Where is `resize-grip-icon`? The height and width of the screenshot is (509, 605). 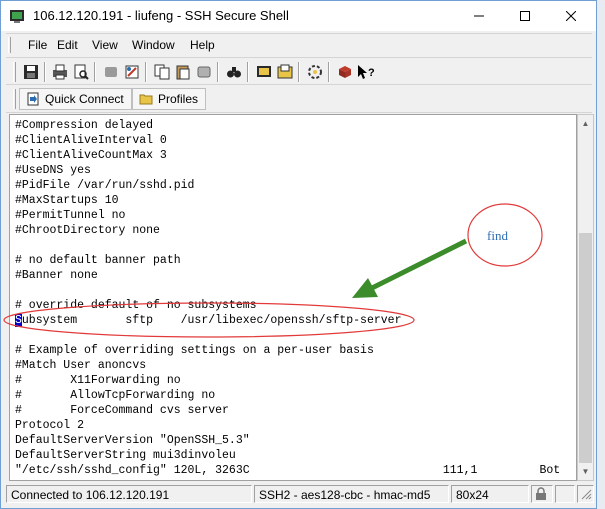 resize-grip-icon is located at coordinates (585, 494).